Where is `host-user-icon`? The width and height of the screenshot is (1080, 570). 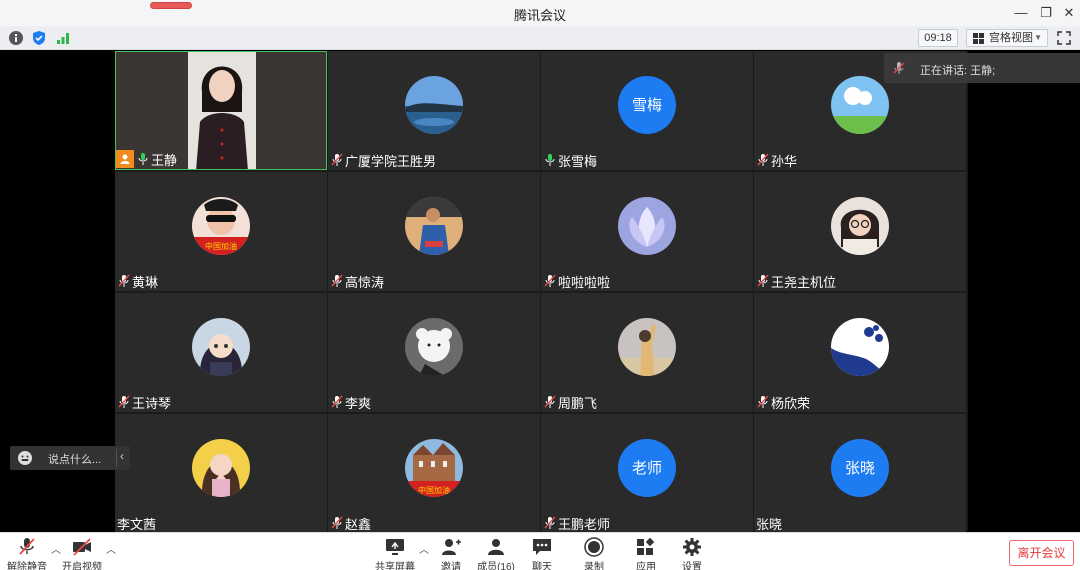 host-user-icon is located at coordinates (125, 159).